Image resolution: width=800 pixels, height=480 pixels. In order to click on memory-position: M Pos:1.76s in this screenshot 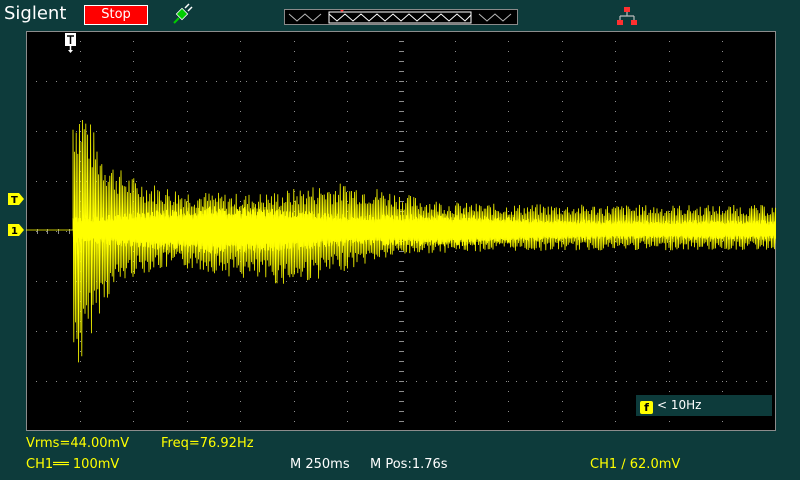, I will do `click(409, 464)`.